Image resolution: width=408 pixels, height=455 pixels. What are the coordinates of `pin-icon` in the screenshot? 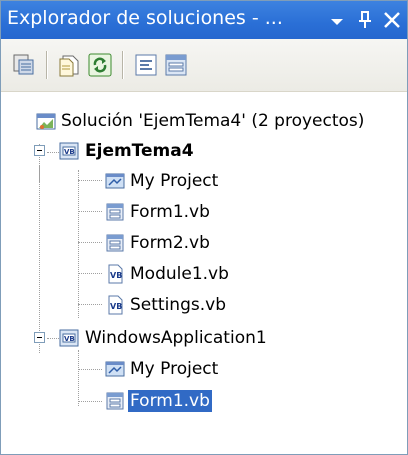 It's located at (365, 20).